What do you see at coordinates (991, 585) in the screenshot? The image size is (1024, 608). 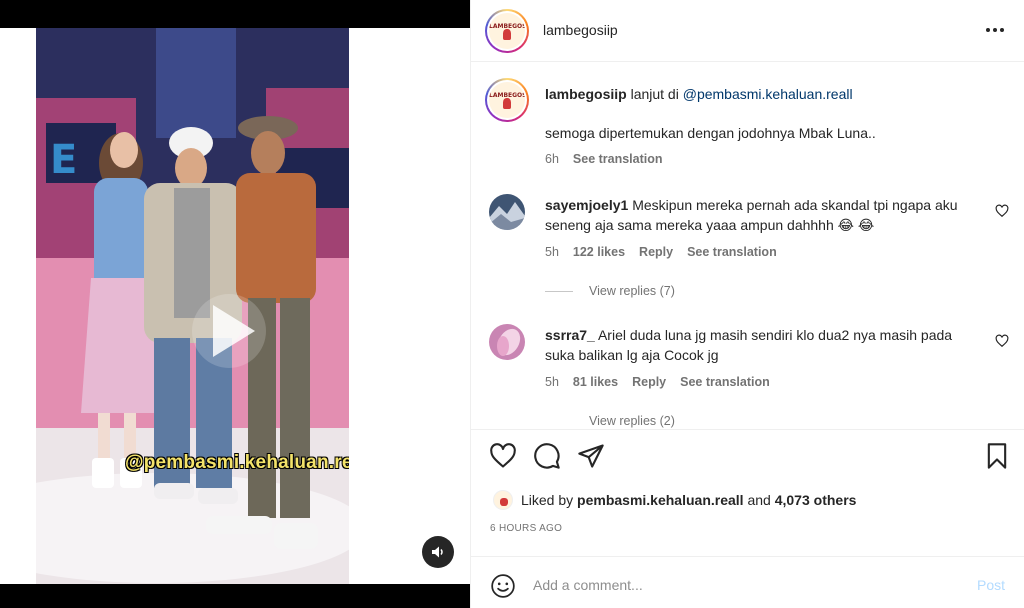 I see `post-comment-button: Post` at bounding box center [991, 585].